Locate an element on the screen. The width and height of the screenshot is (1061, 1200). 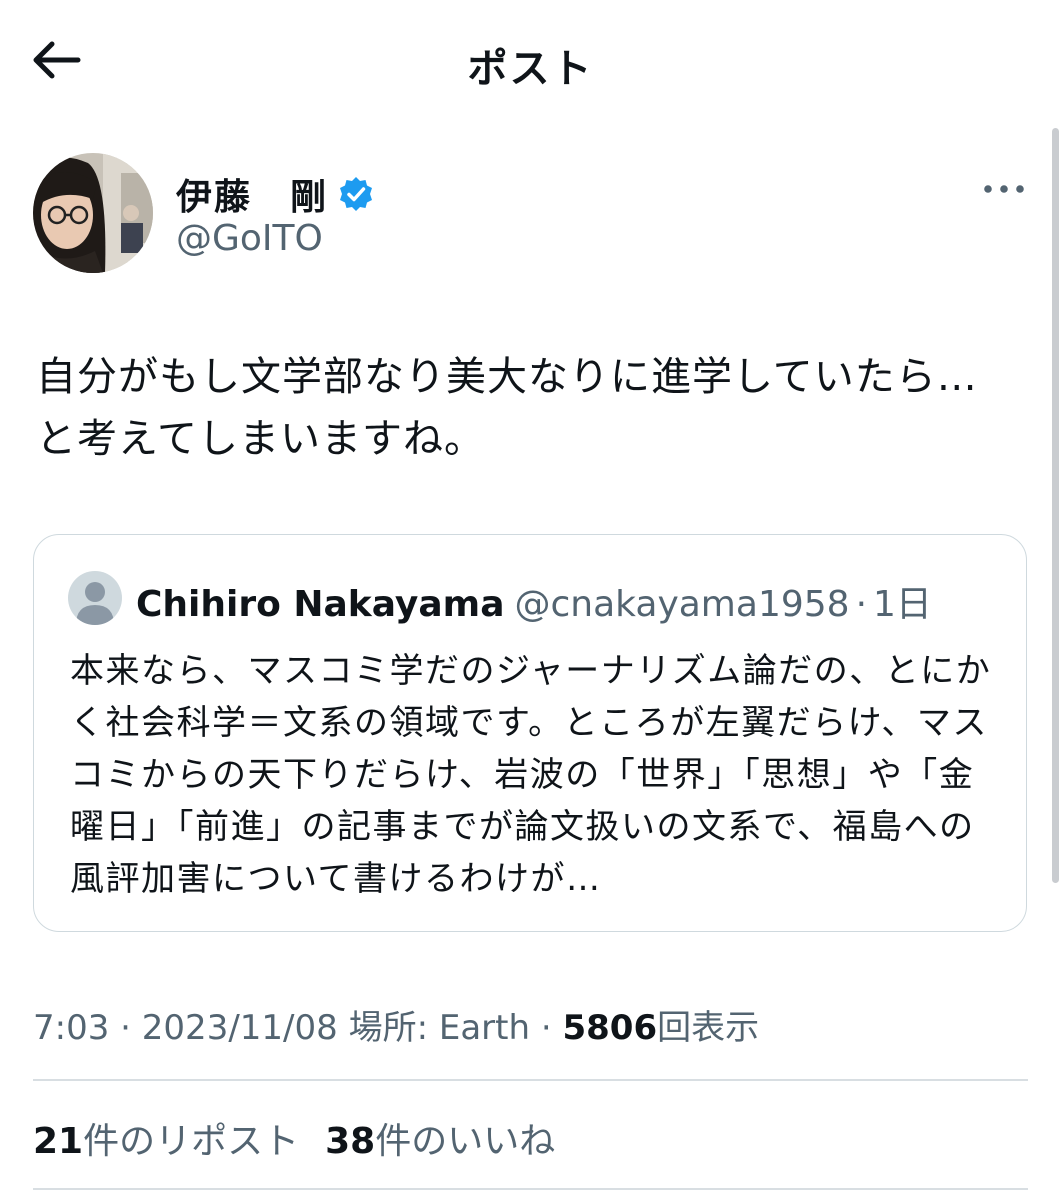
post-location: 場所: Earth is located at coordinates (439, 1028).